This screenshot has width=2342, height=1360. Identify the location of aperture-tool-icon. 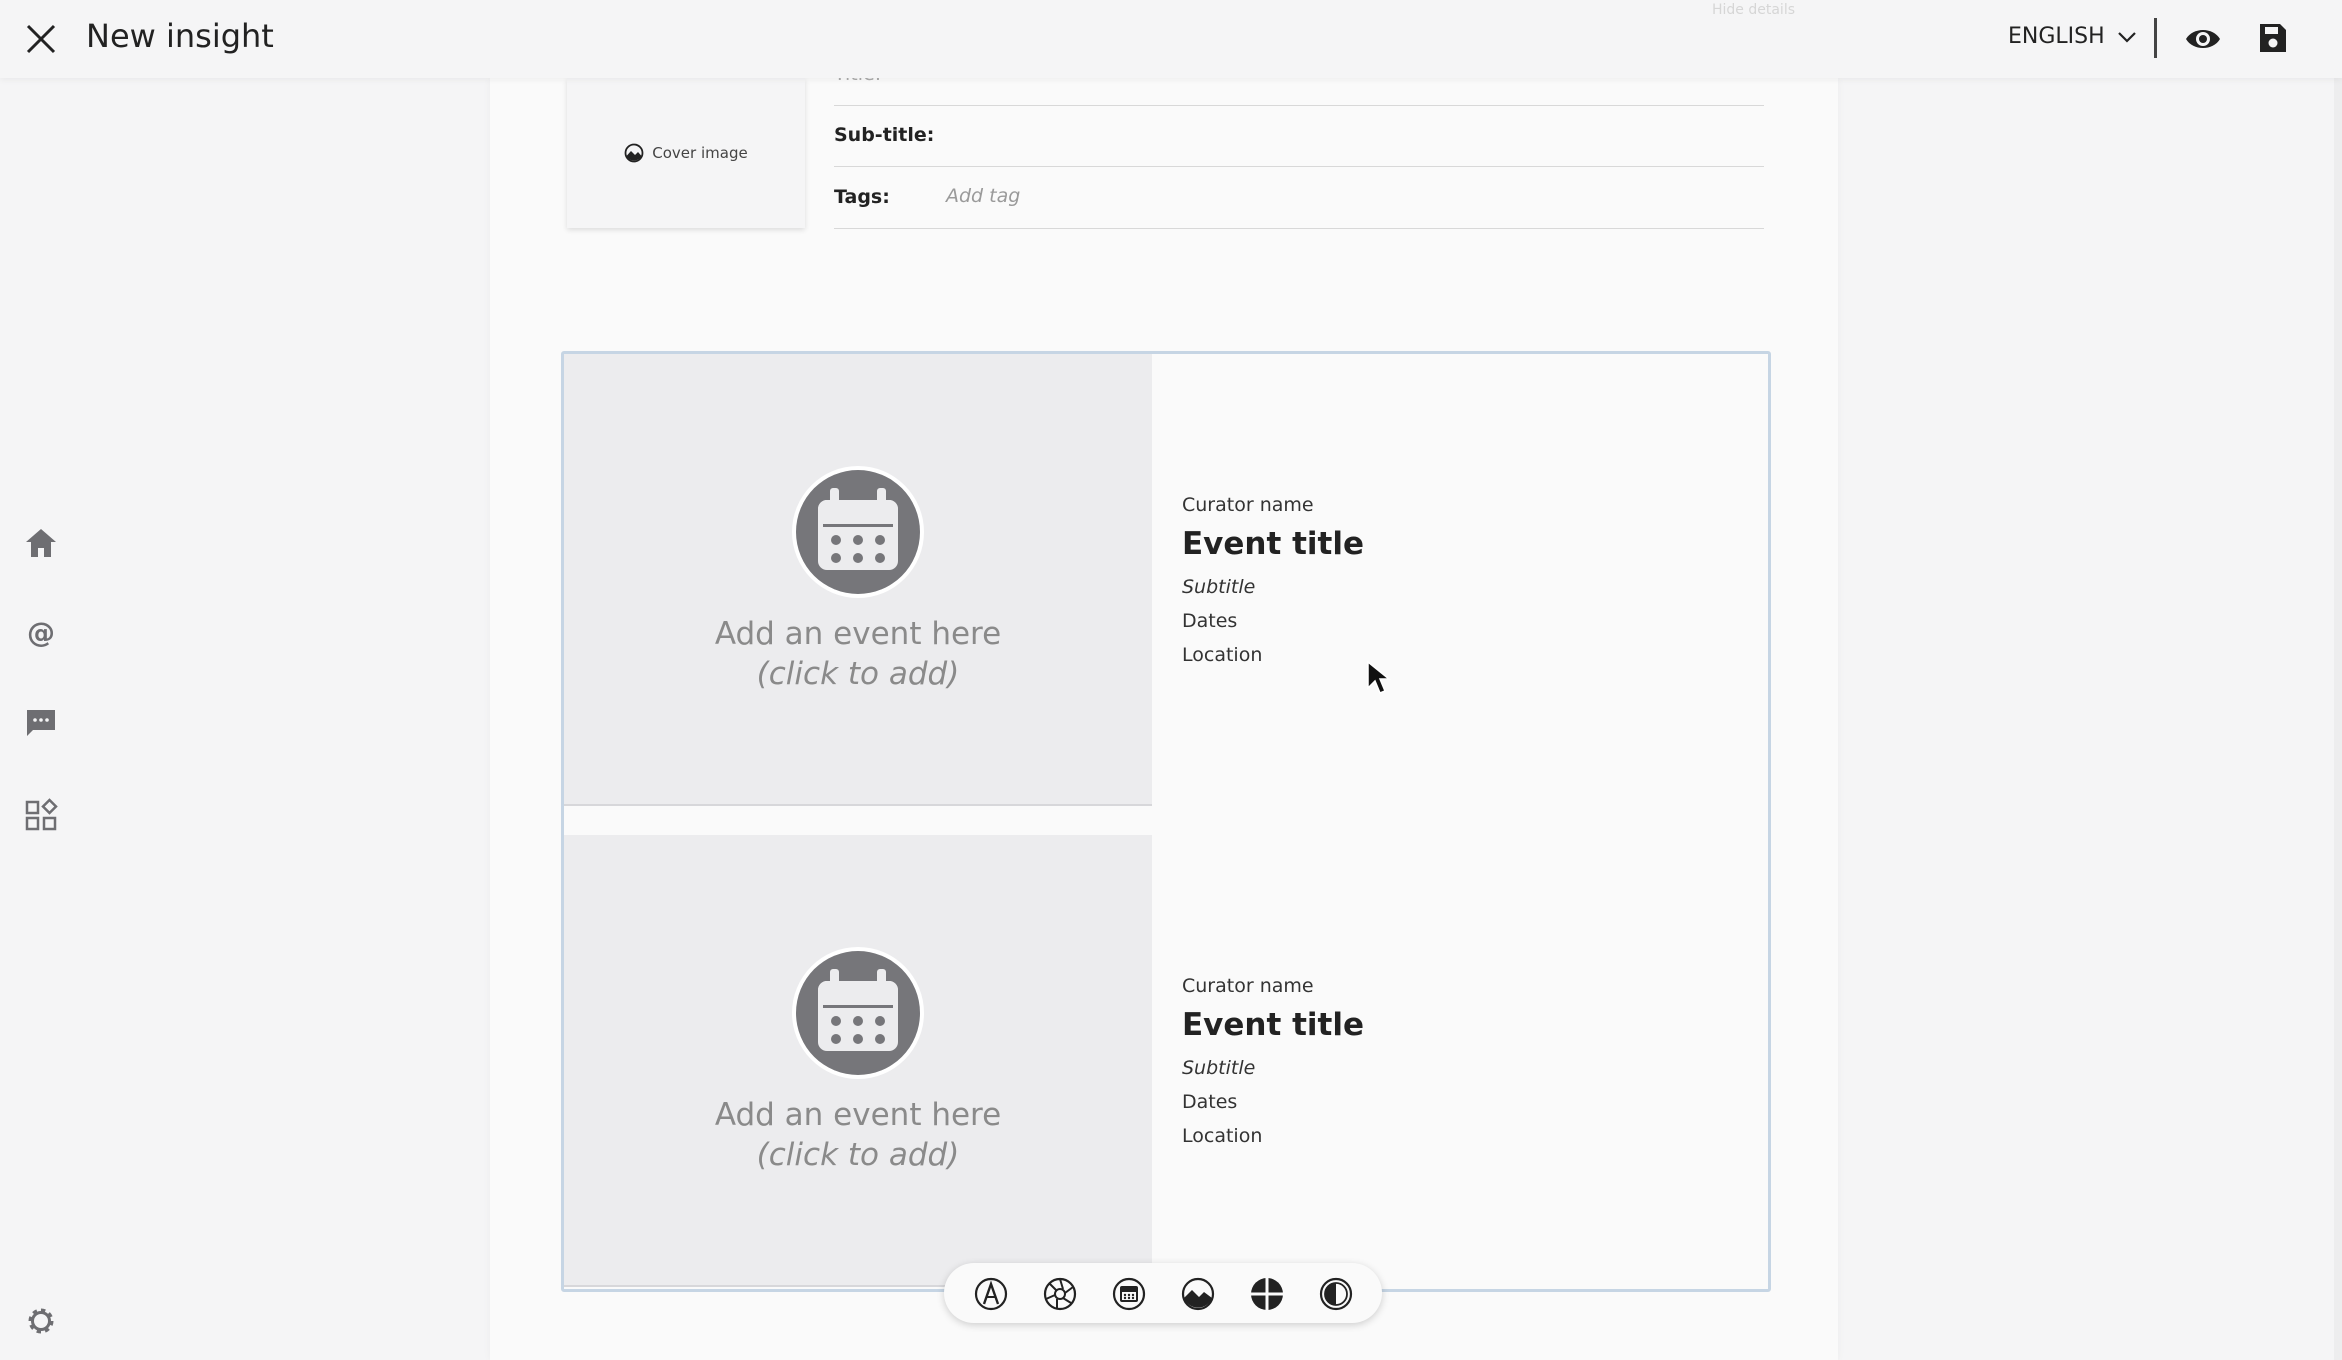
(1060, 1294).